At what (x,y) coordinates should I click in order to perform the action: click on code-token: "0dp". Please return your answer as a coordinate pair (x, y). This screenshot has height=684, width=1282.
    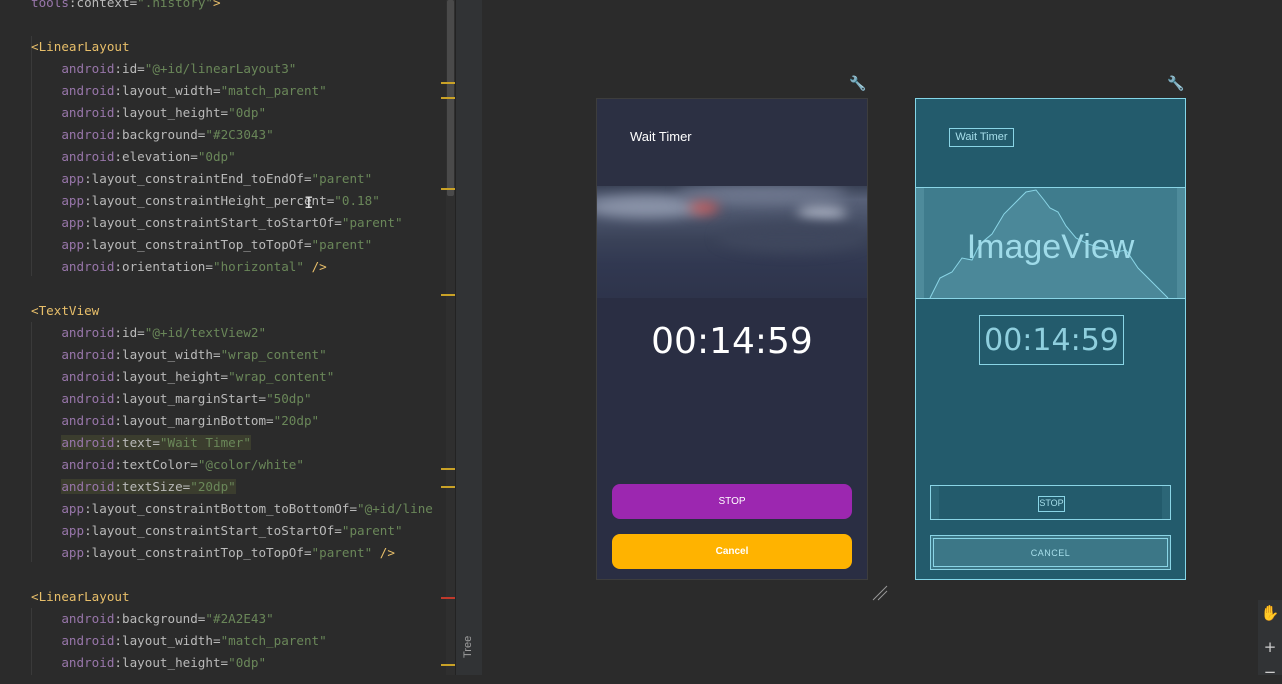
    Looking at the image, I should click on (216, 156).